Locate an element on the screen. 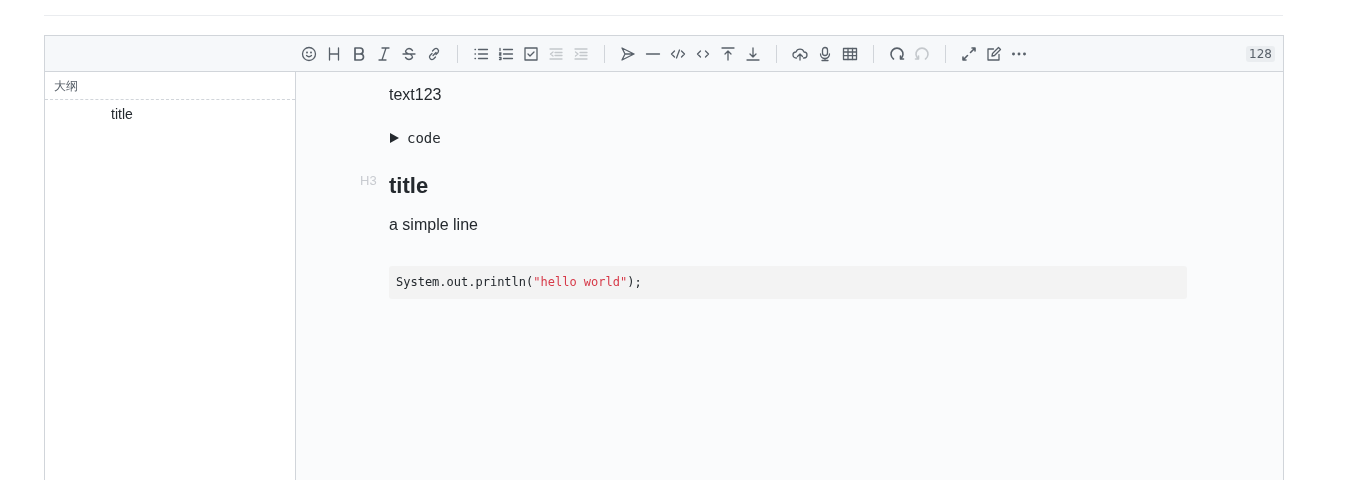 This screenshot has height=480, width=1353. heading: title is located at coordinates (409, 186).